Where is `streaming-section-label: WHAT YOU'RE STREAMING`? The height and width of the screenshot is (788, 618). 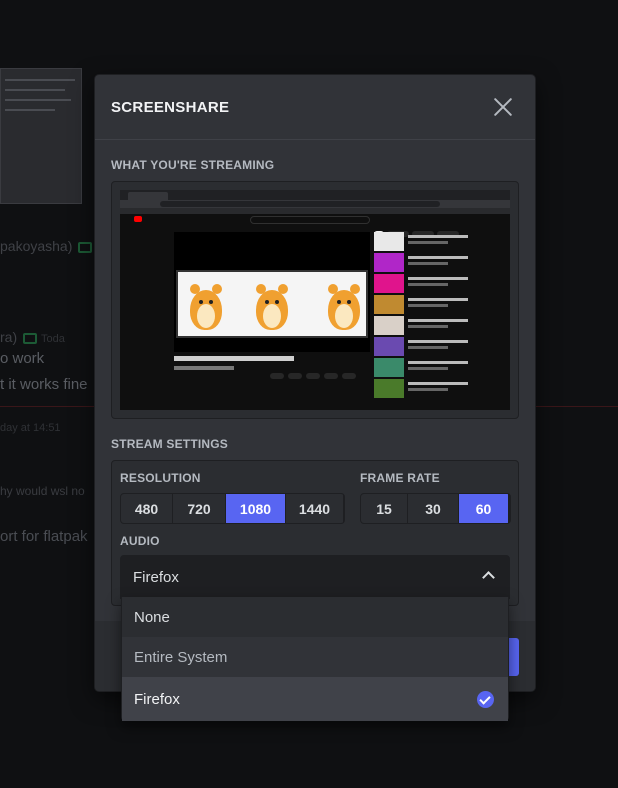 streaming-section-label: WHAT YOU'RE STREAMING is located at coordinates (193, 165).